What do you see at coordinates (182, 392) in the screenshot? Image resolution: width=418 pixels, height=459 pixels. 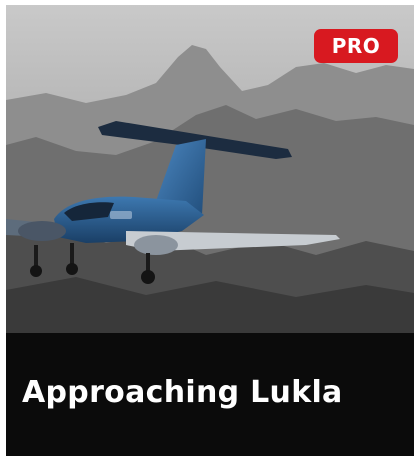 I see `card-title: Approaching Lukla` at bounding box center [182, 392].